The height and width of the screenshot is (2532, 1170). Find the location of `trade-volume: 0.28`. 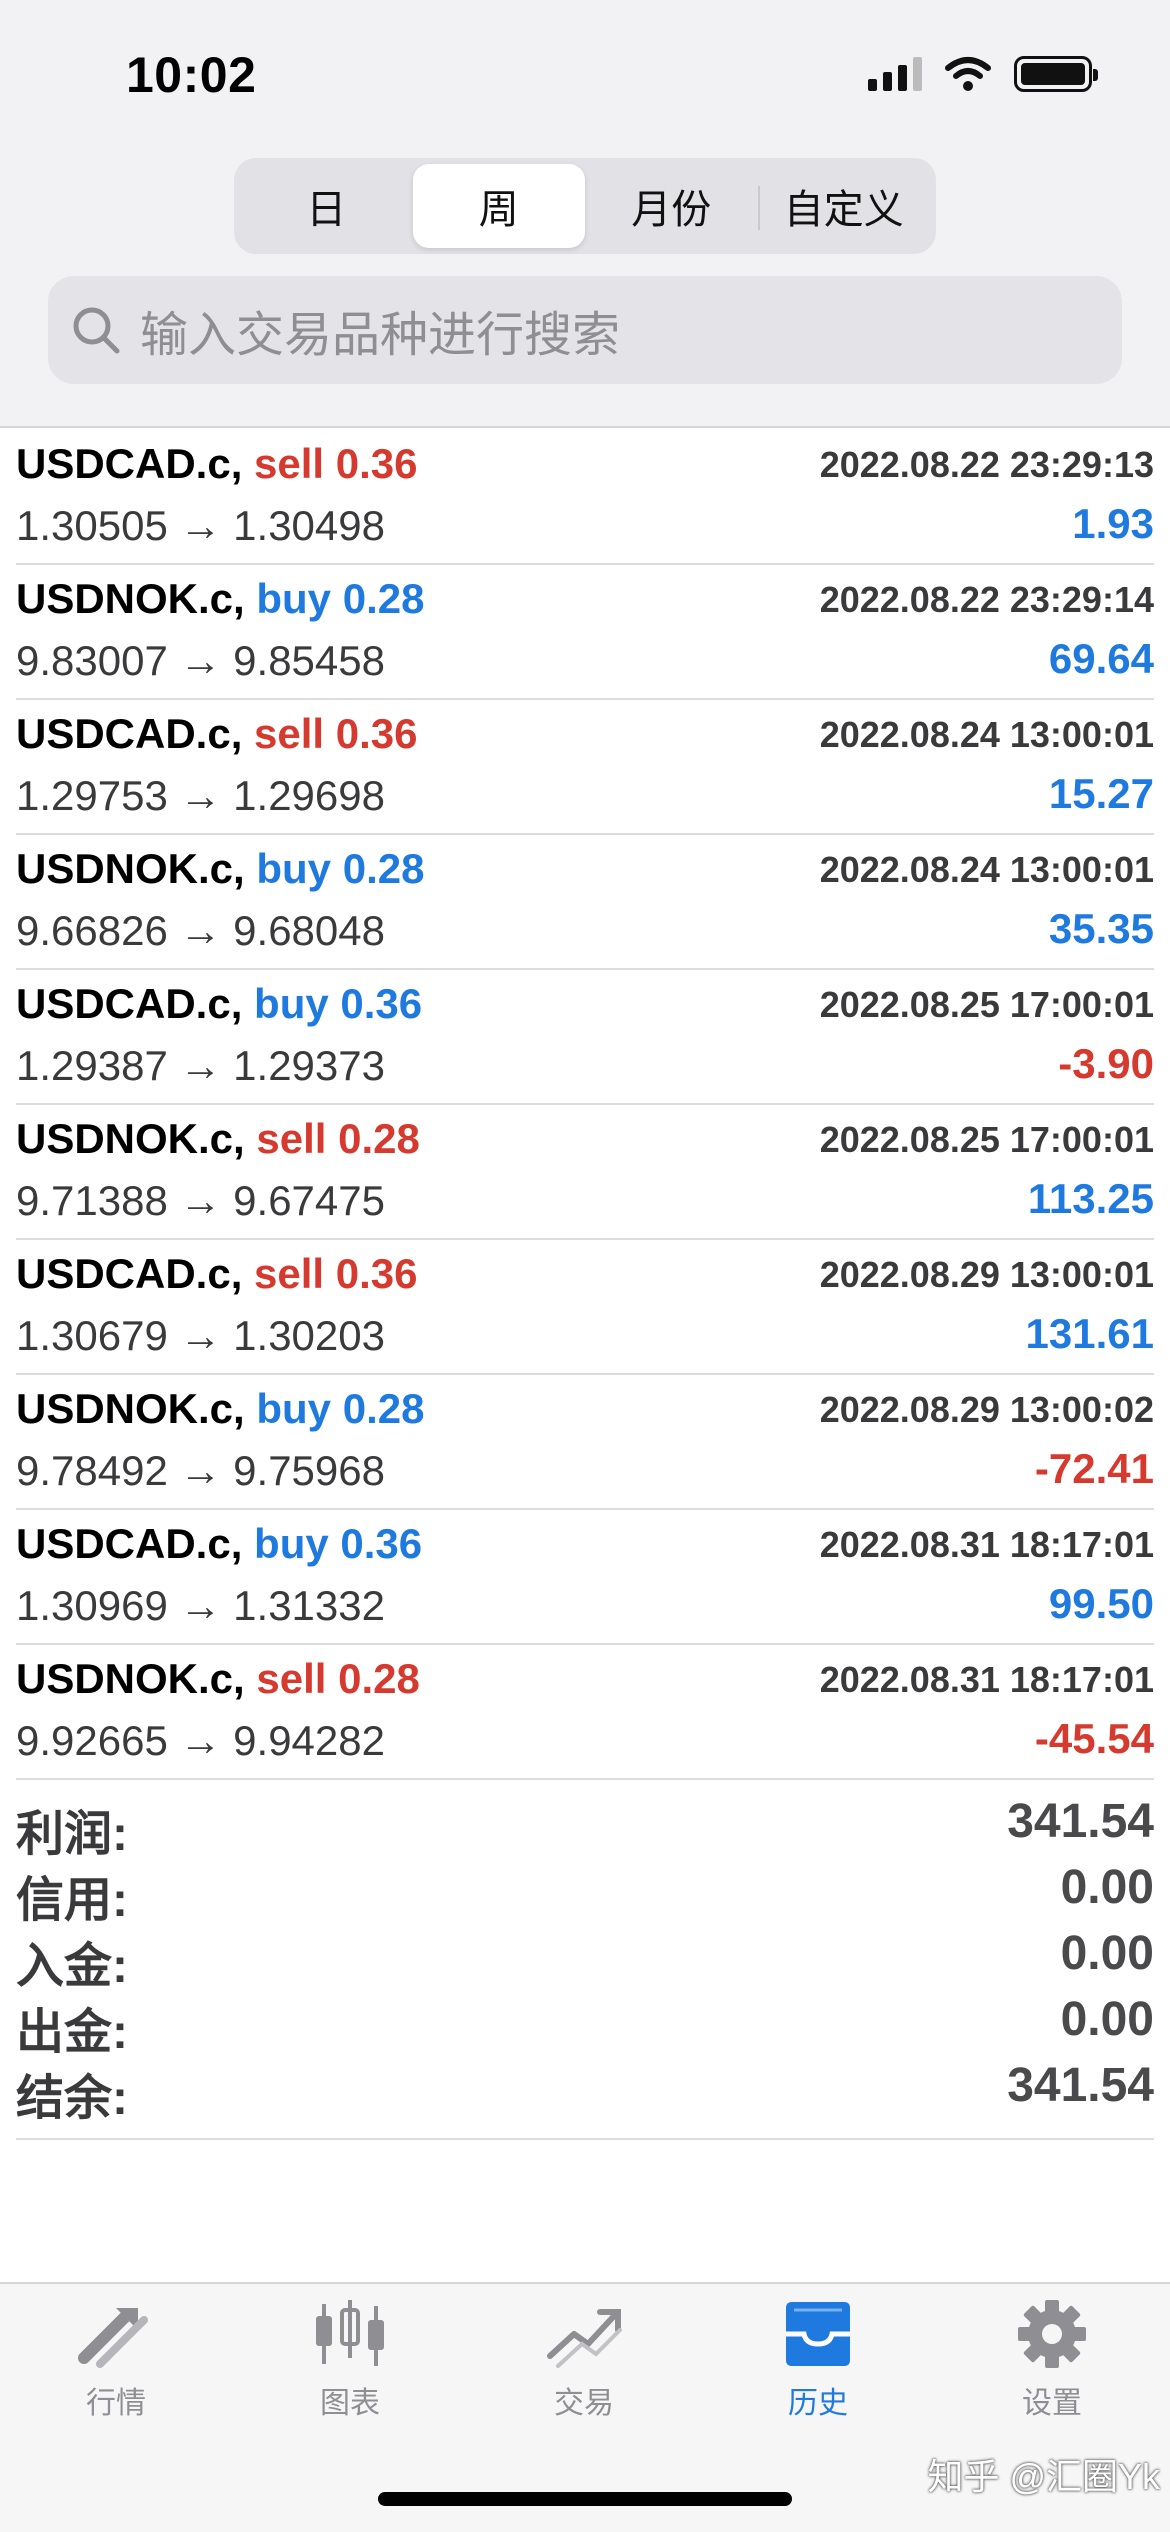

trade-volume: 0.28 is located at coordinates (383, 598).